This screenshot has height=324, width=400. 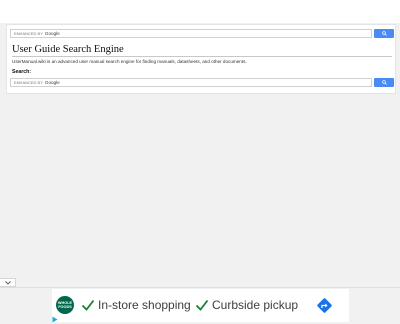 I want to click on top-search-row: ENHANCED BY Google, so click(x=202, y=33).